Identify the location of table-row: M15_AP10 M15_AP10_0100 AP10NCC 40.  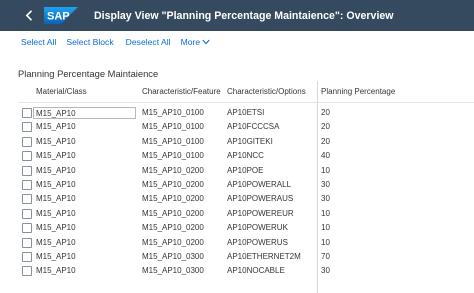
(246, 156).